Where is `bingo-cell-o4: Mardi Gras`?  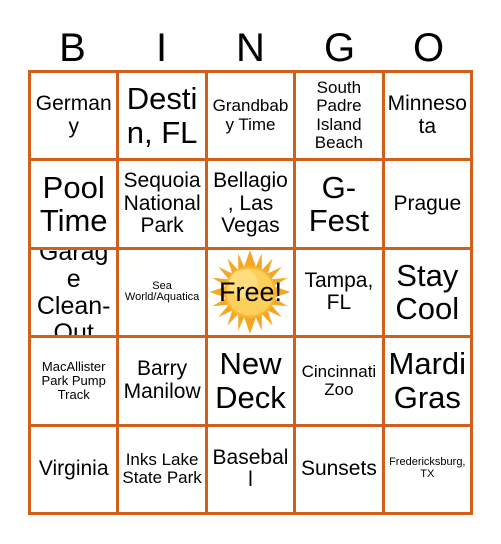
bingo-cell-o4: Mardi Gras is located at coordinates (428, 382).